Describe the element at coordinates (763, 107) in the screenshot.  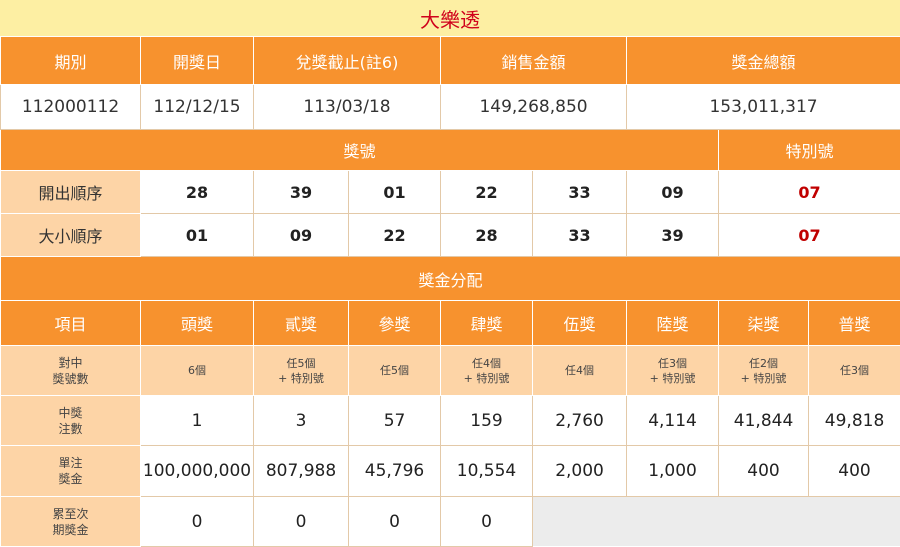
I see `total-prize-value: 153,011,317` at that location.